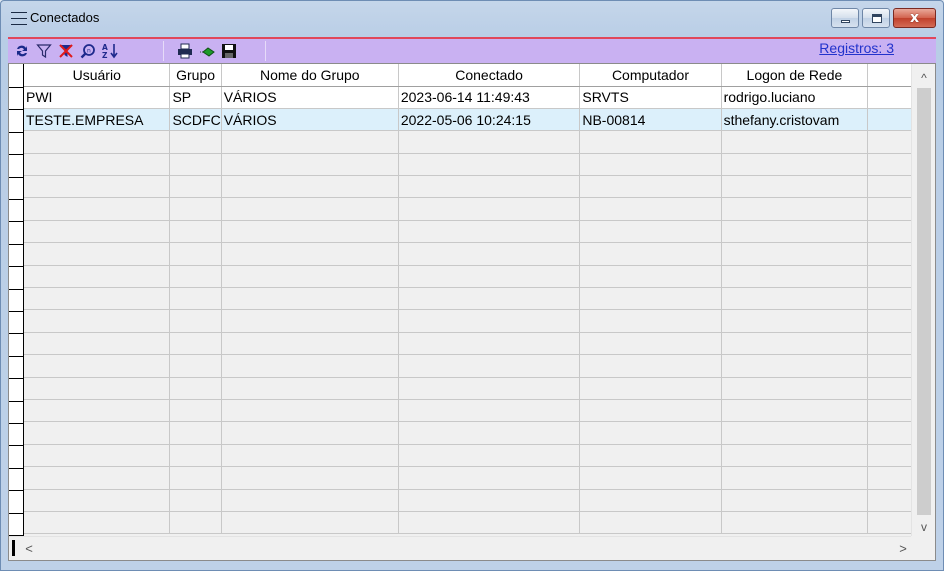  I want to click on export-button, so click(207, 51).